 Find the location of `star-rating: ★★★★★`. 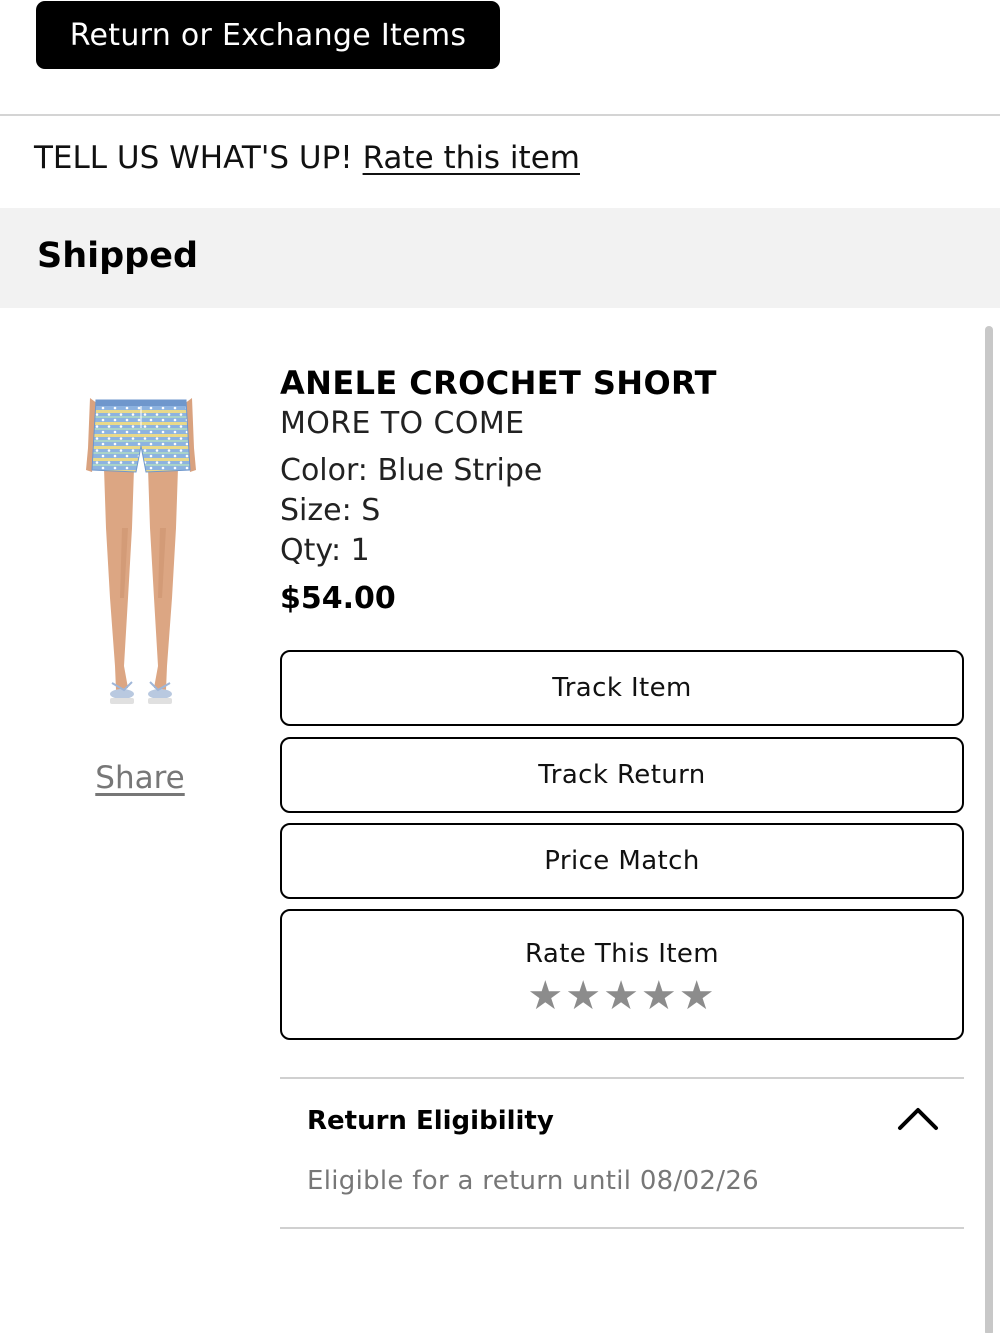

star-rating: ★★★★★ is located at coordinates (622, 996).